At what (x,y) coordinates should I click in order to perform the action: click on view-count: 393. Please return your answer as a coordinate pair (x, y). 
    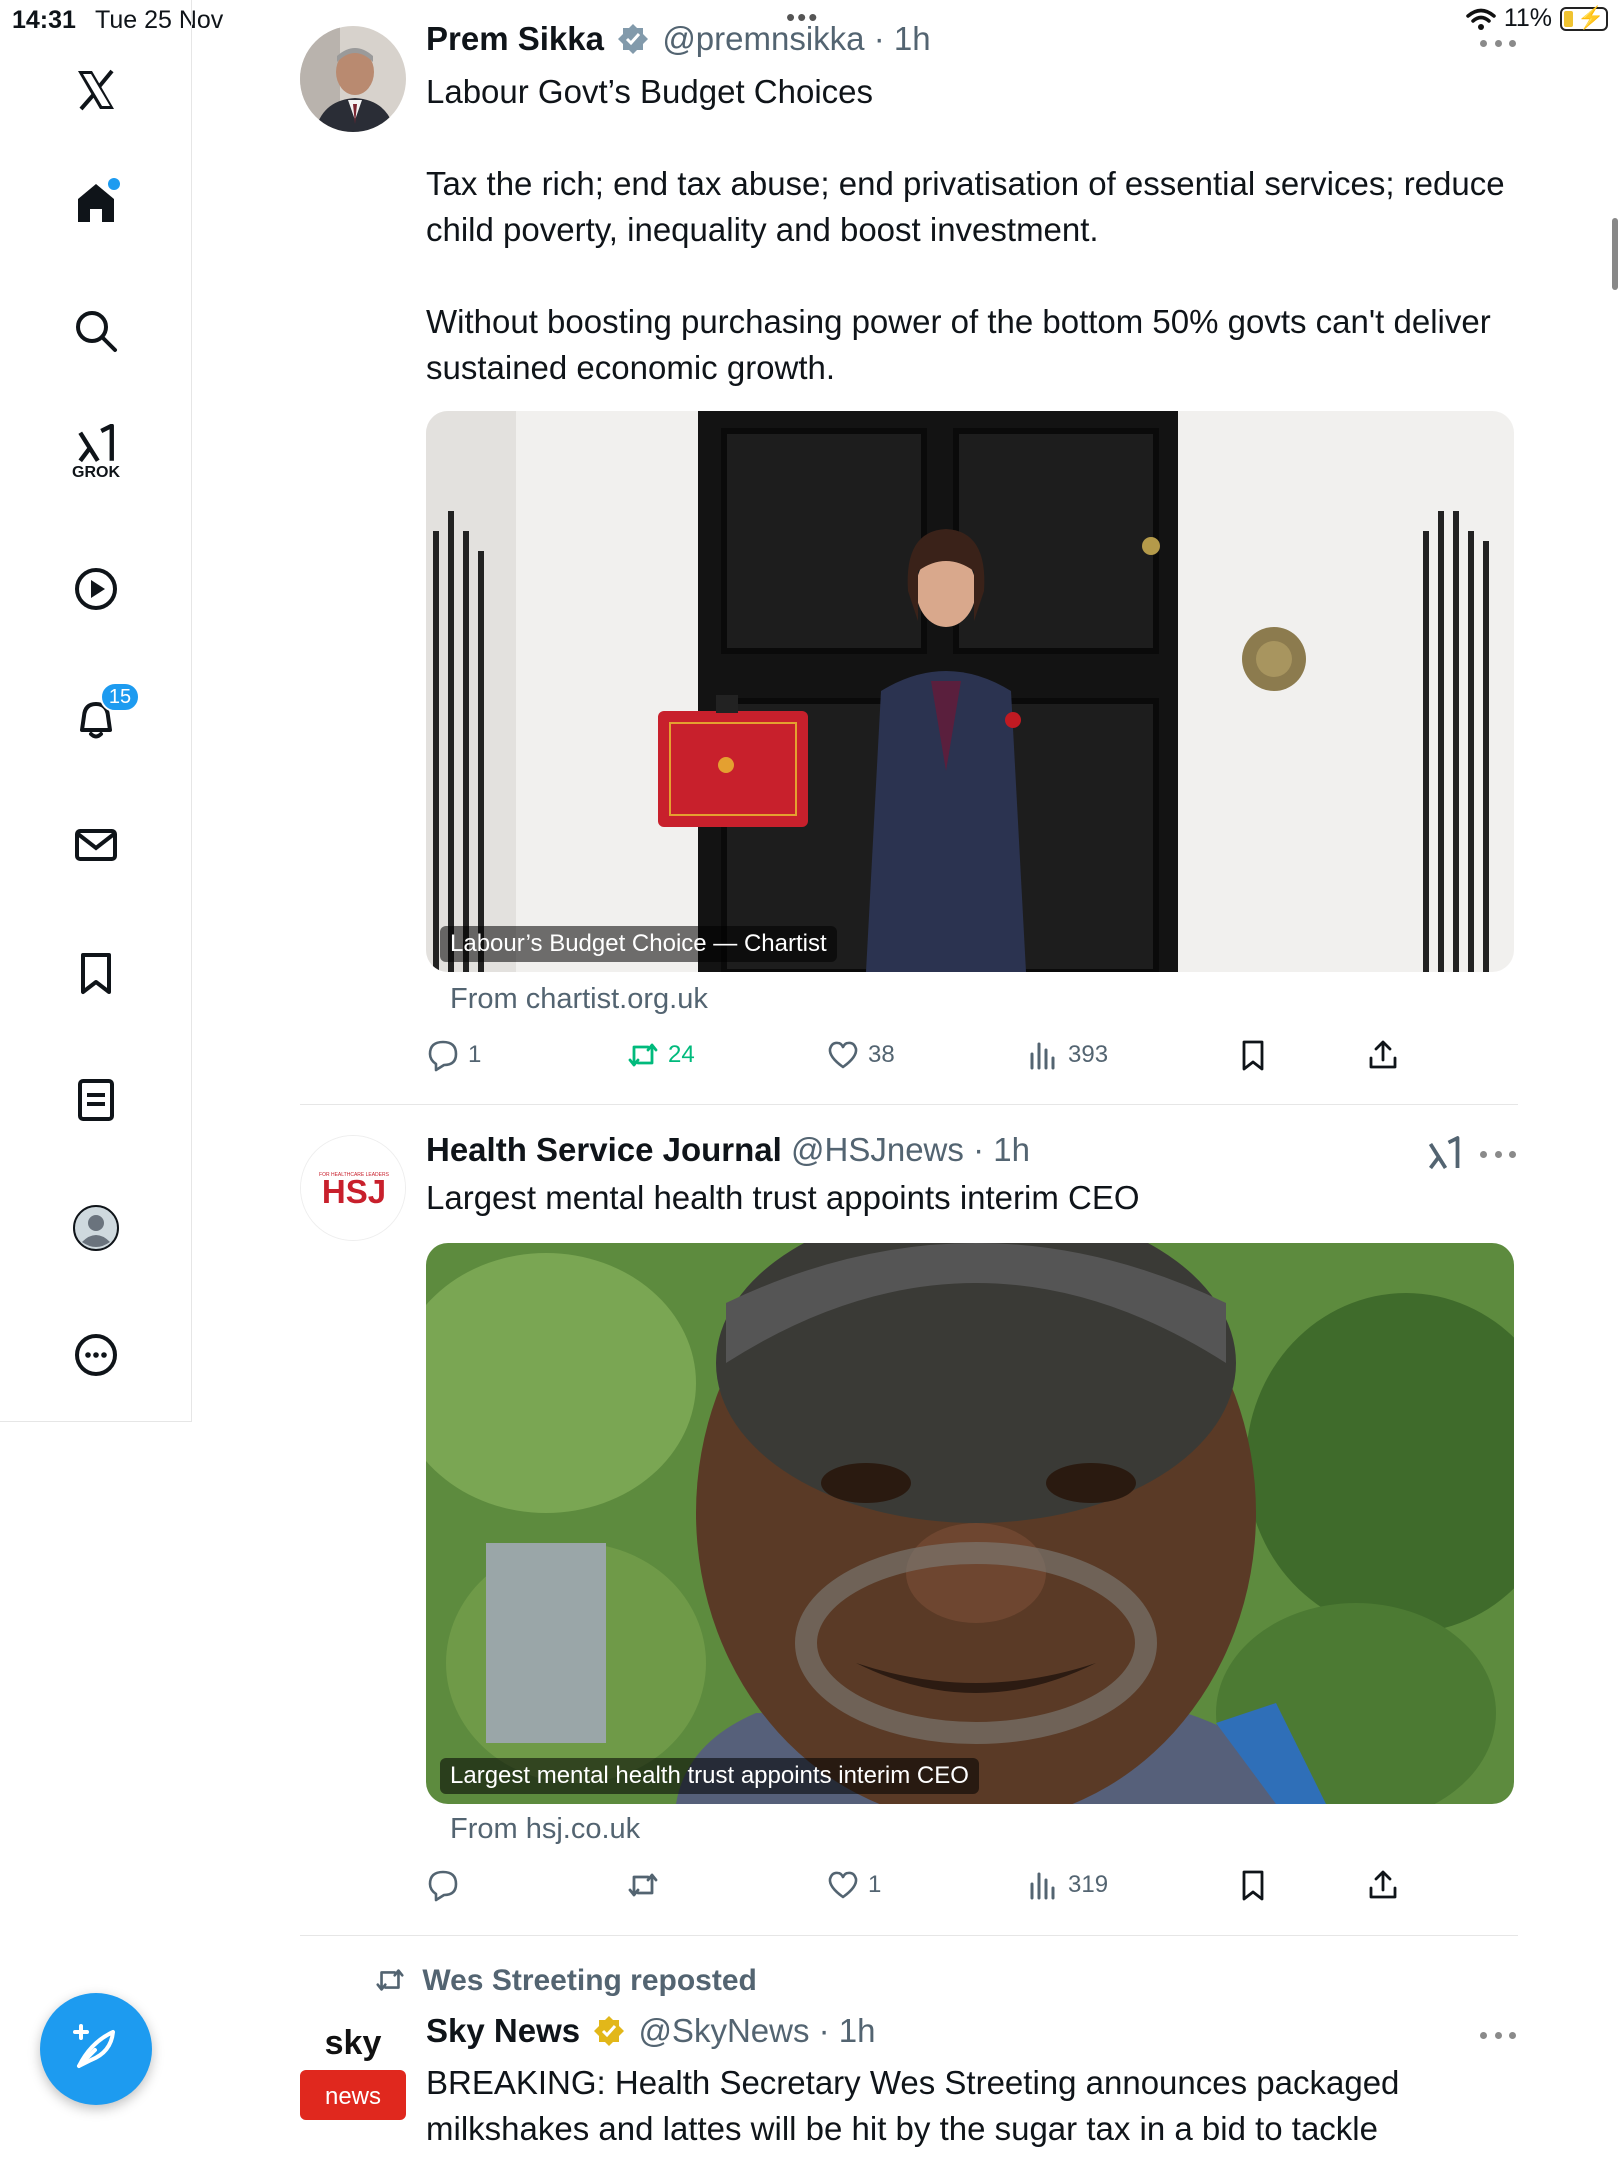
    Looking at the image, I should click on (1088, 1054).